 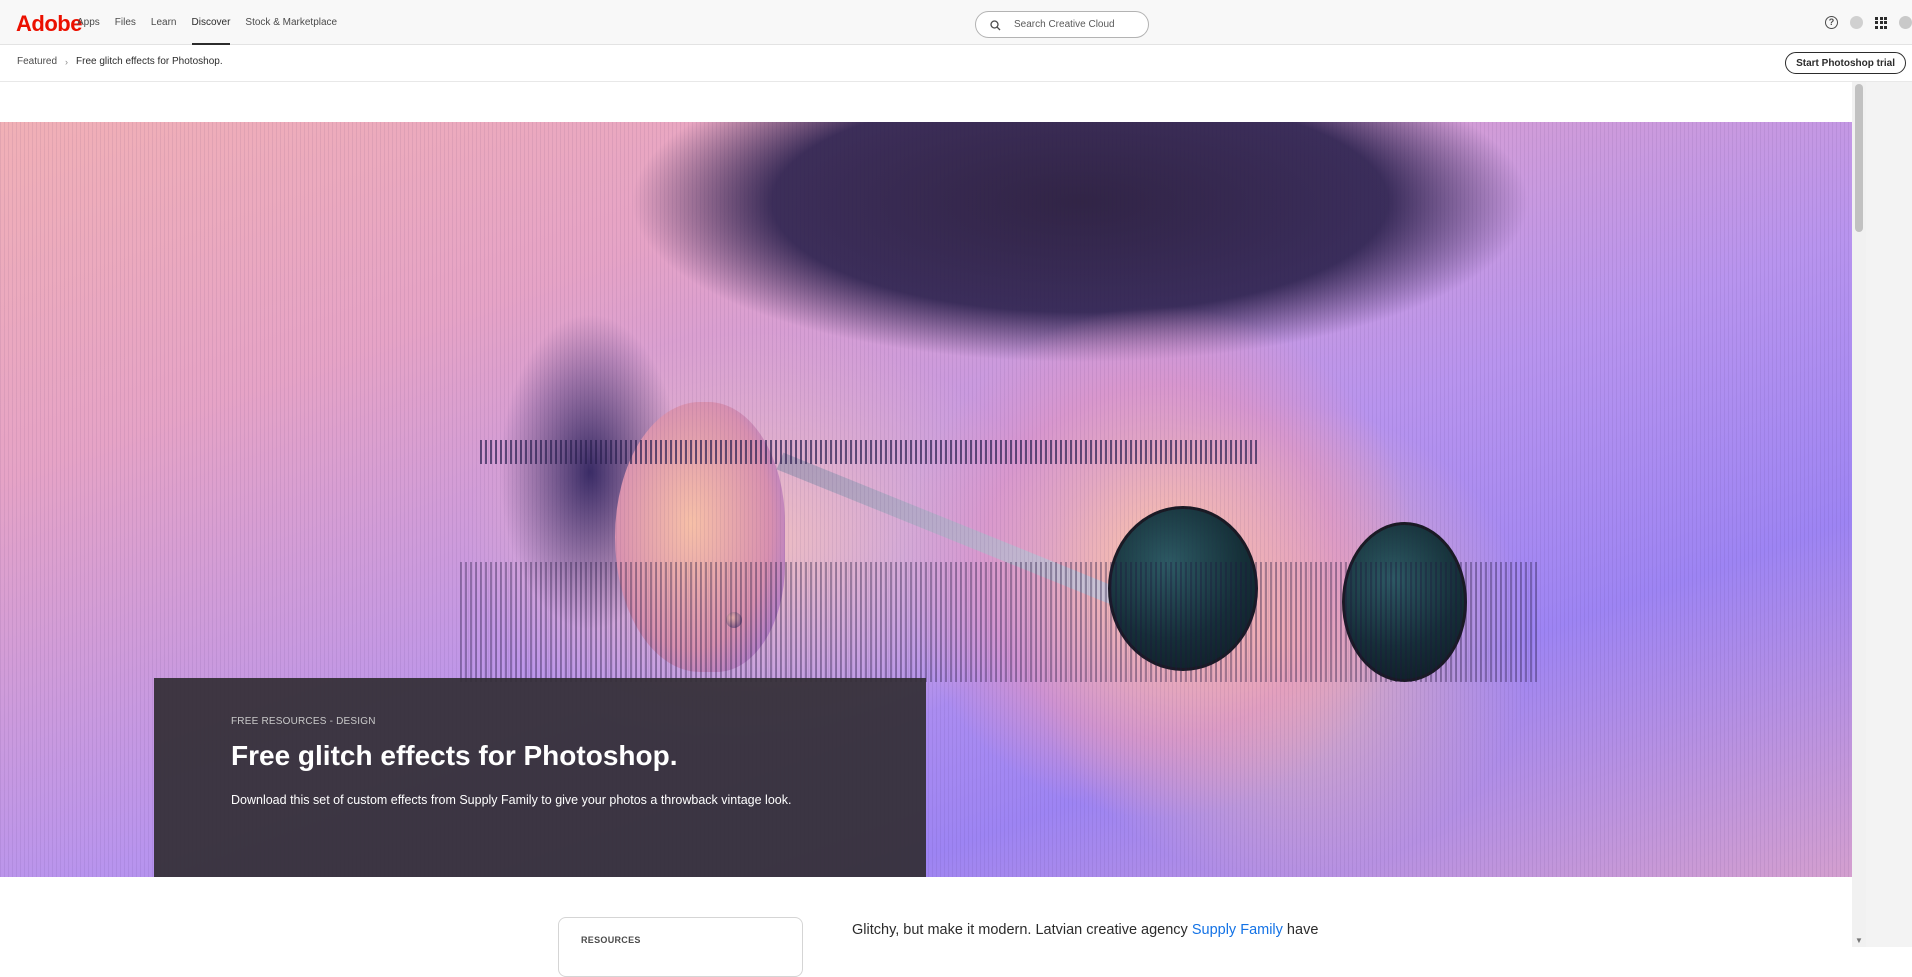 What do you see at coordinates (67, 61) in the screenshot?
I see `chevron-right-icon: ›` at bounding box center [67, 61].